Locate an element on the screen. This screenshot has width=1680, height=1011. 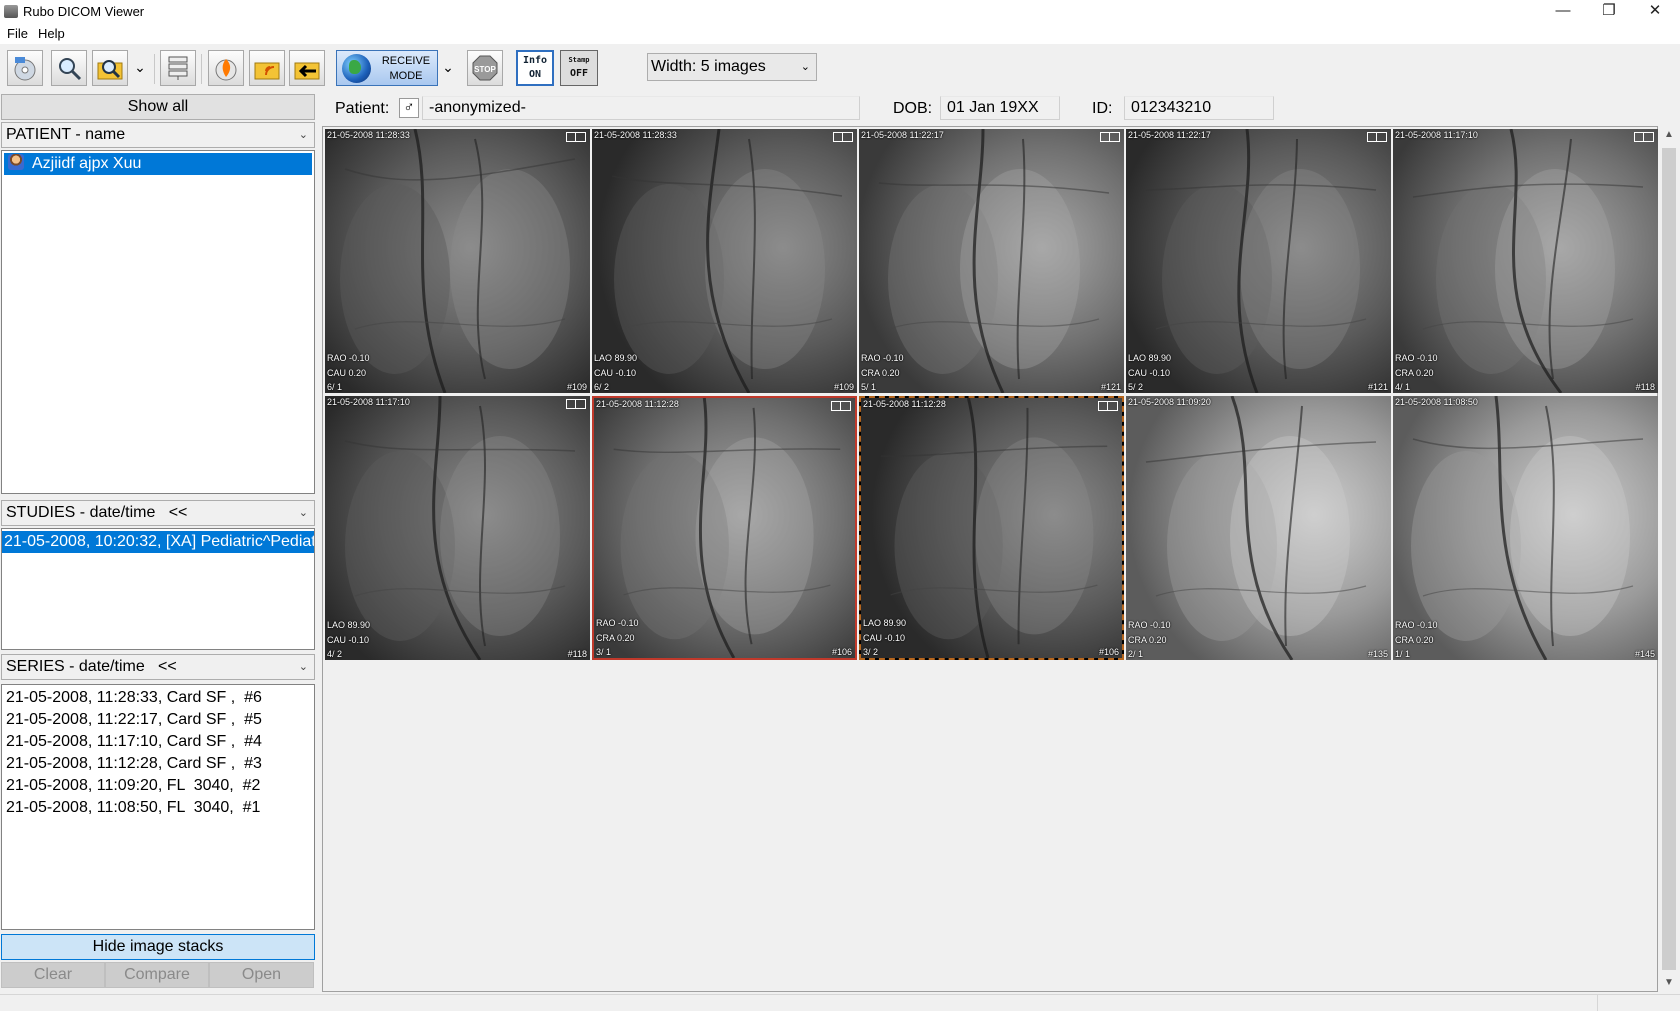
minimize-button: — is located at coordinates (1563, 12).